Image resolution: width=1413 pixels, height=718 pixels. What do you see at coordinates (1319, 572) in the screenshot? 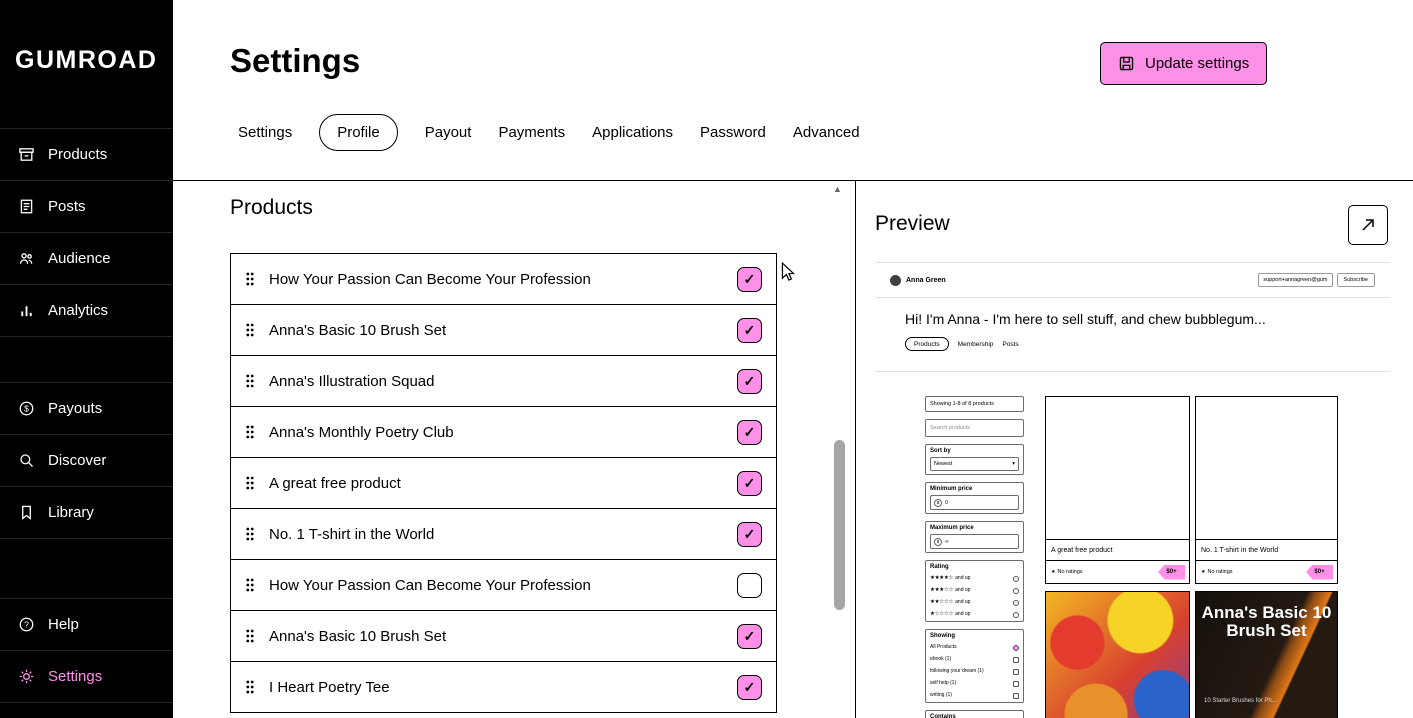
I see `price-tag: $0+` at bounding box center [1319, 572].